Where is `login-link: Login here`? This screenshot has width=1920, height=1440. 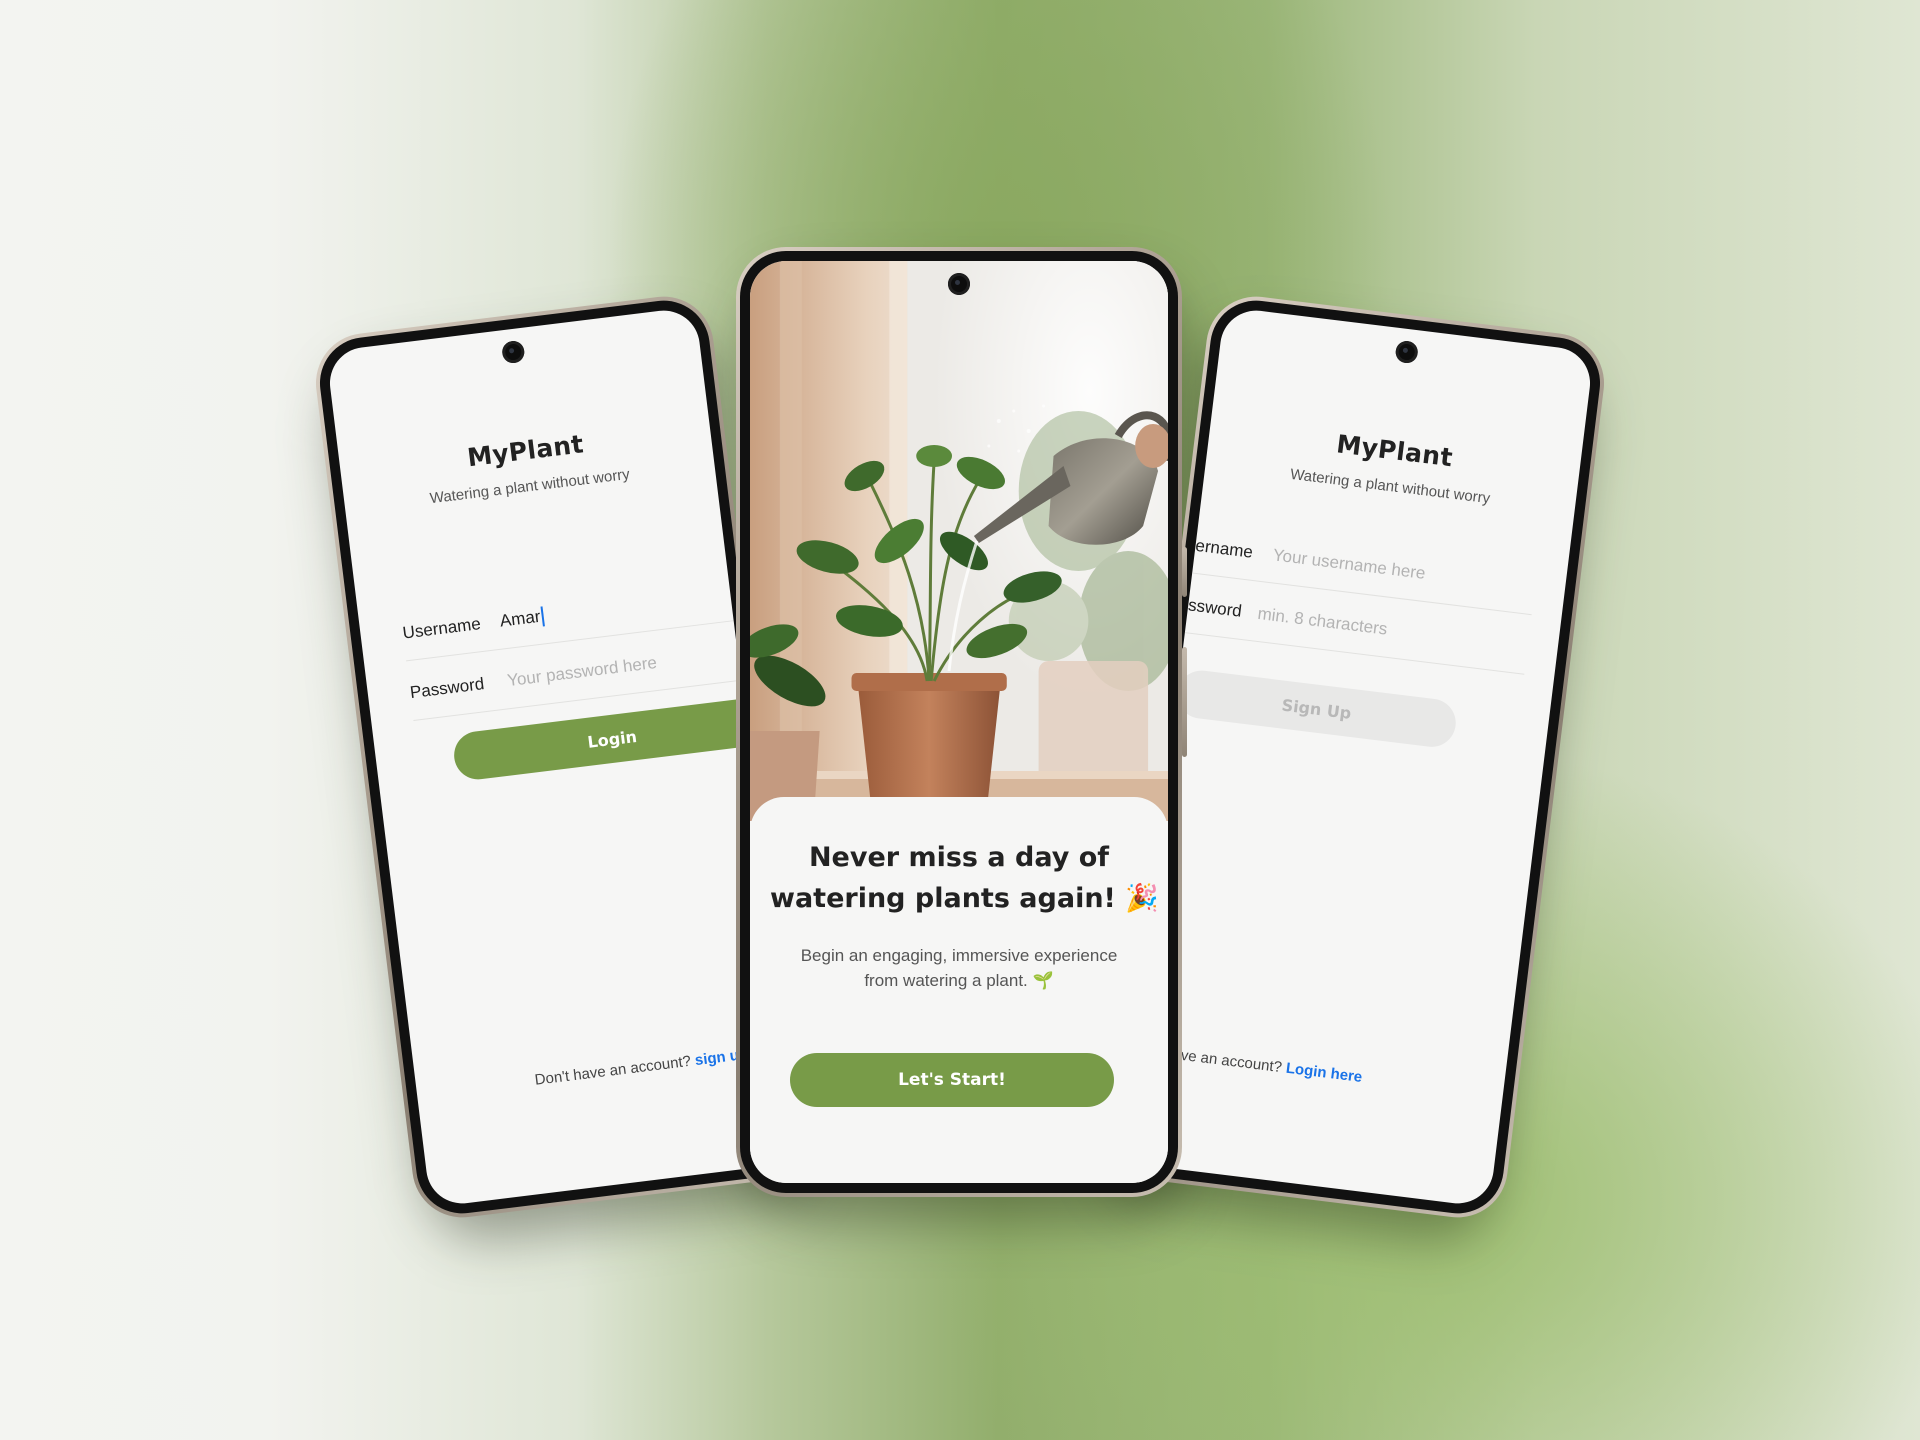 login-link: Login here is located at coordinates (1324, 1073).